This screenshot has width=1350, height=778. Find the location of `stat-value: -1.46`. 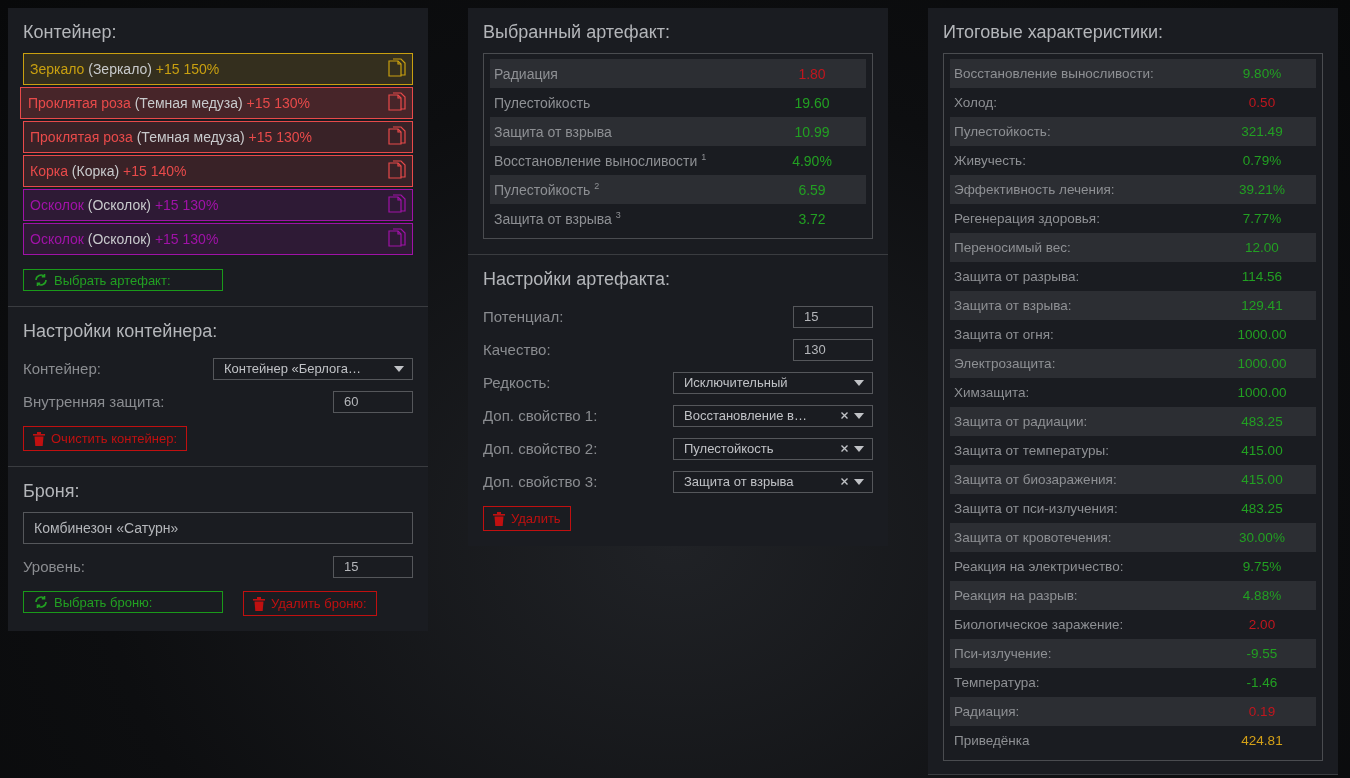

stat-value: -1.46 is located at coordinates (1262, 682).